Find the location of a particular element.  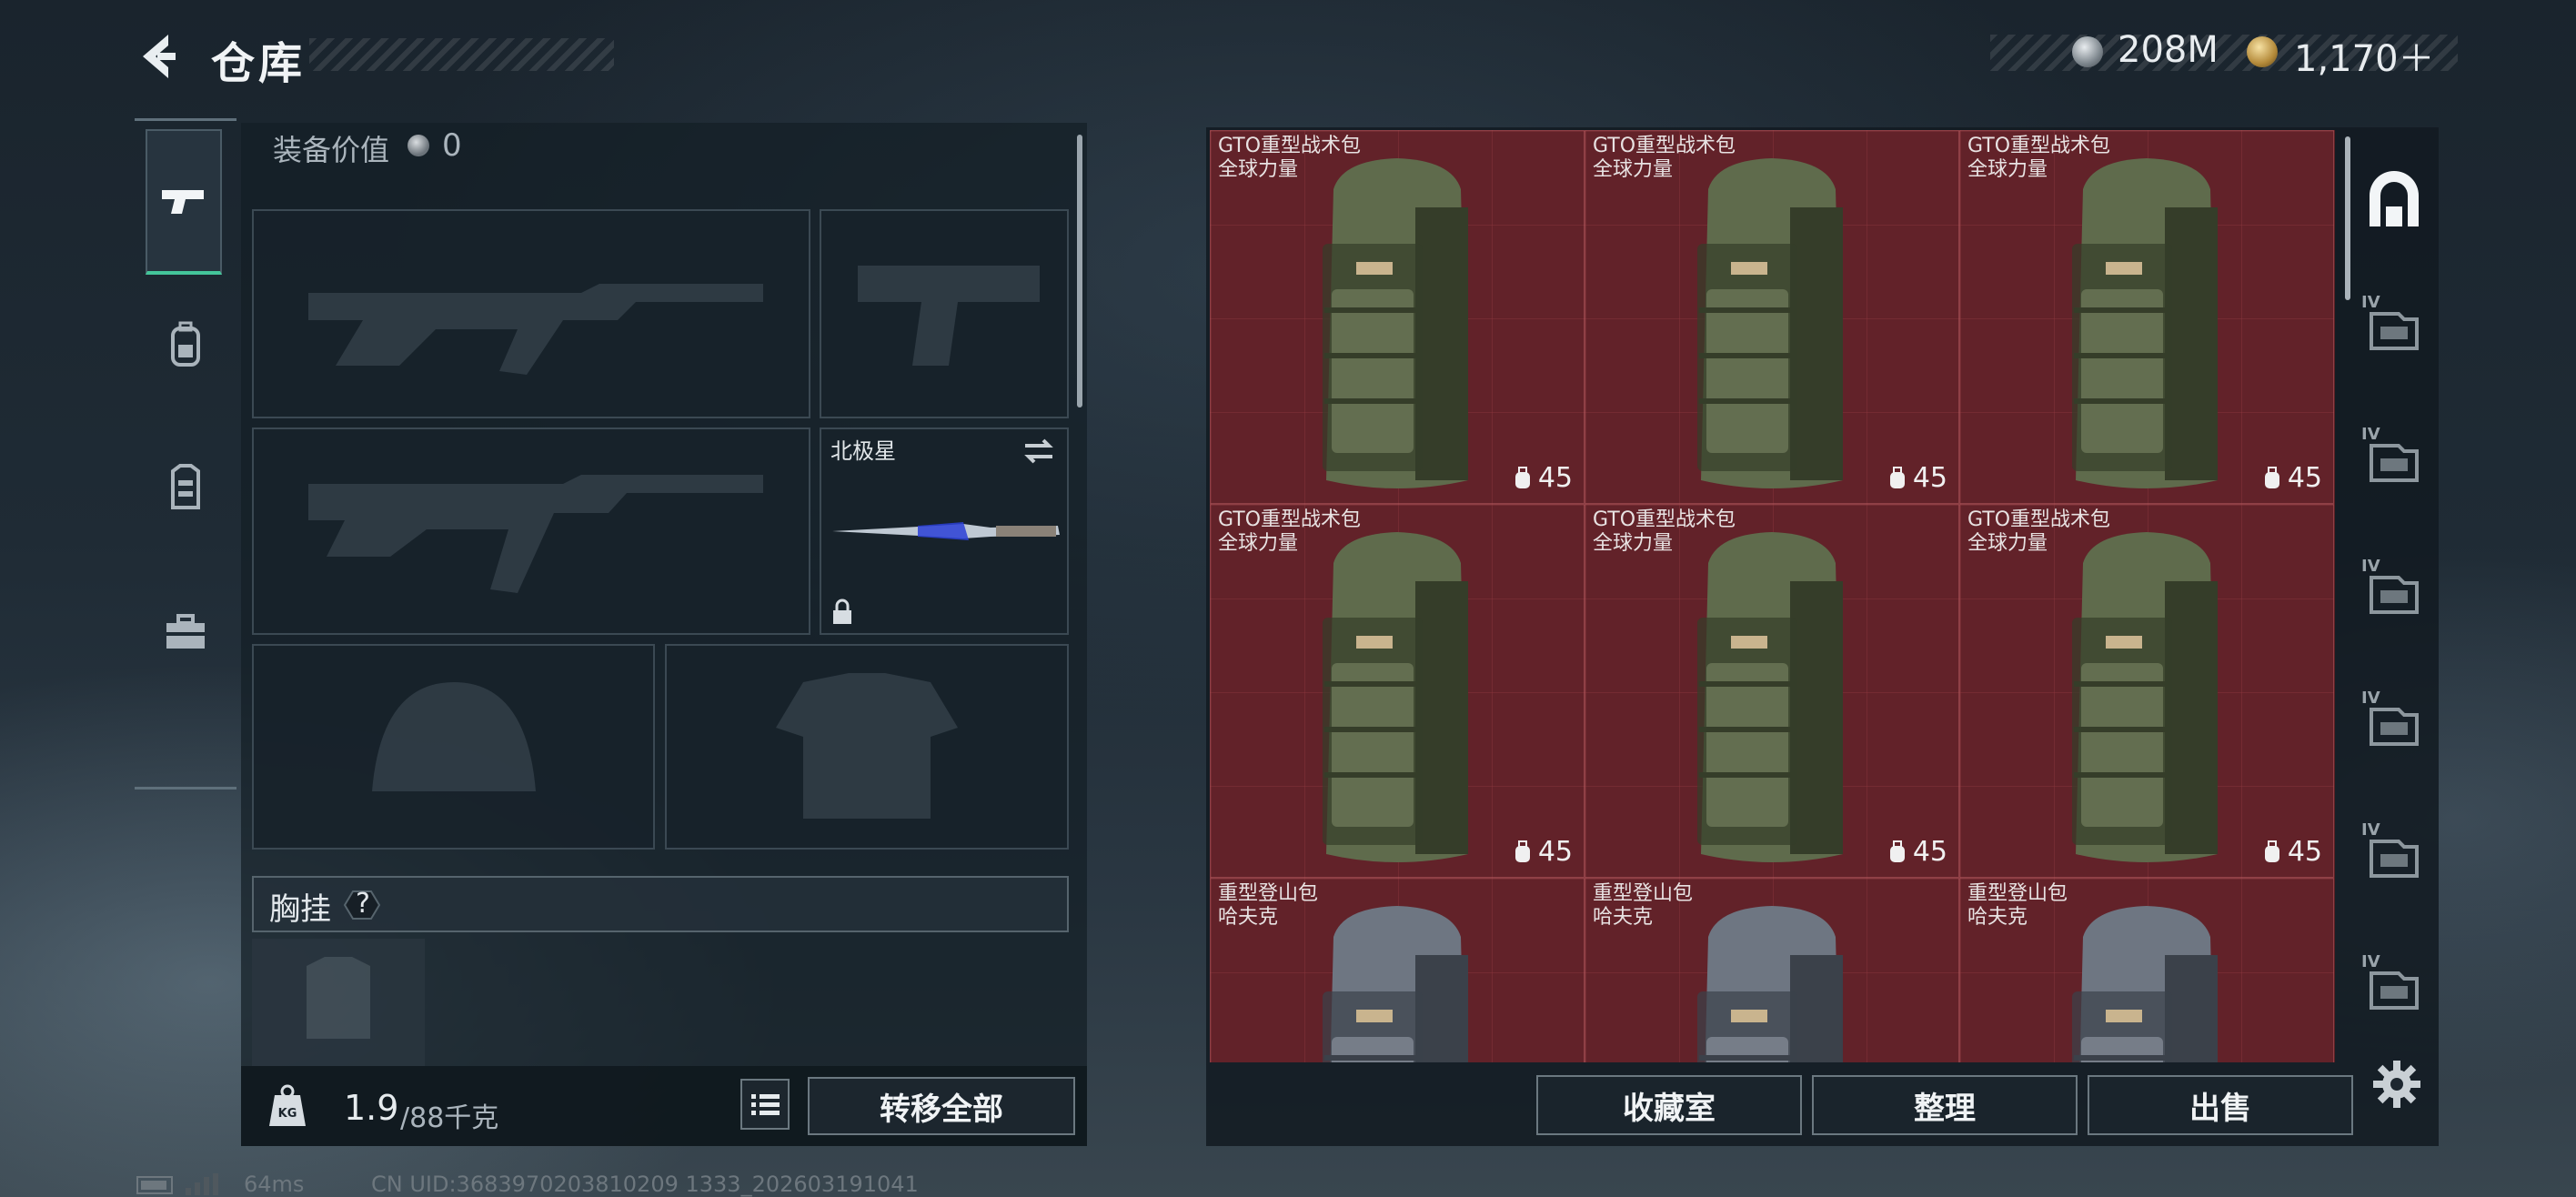

weight-kg-icon: KG is located at coordinates (287, 1105).